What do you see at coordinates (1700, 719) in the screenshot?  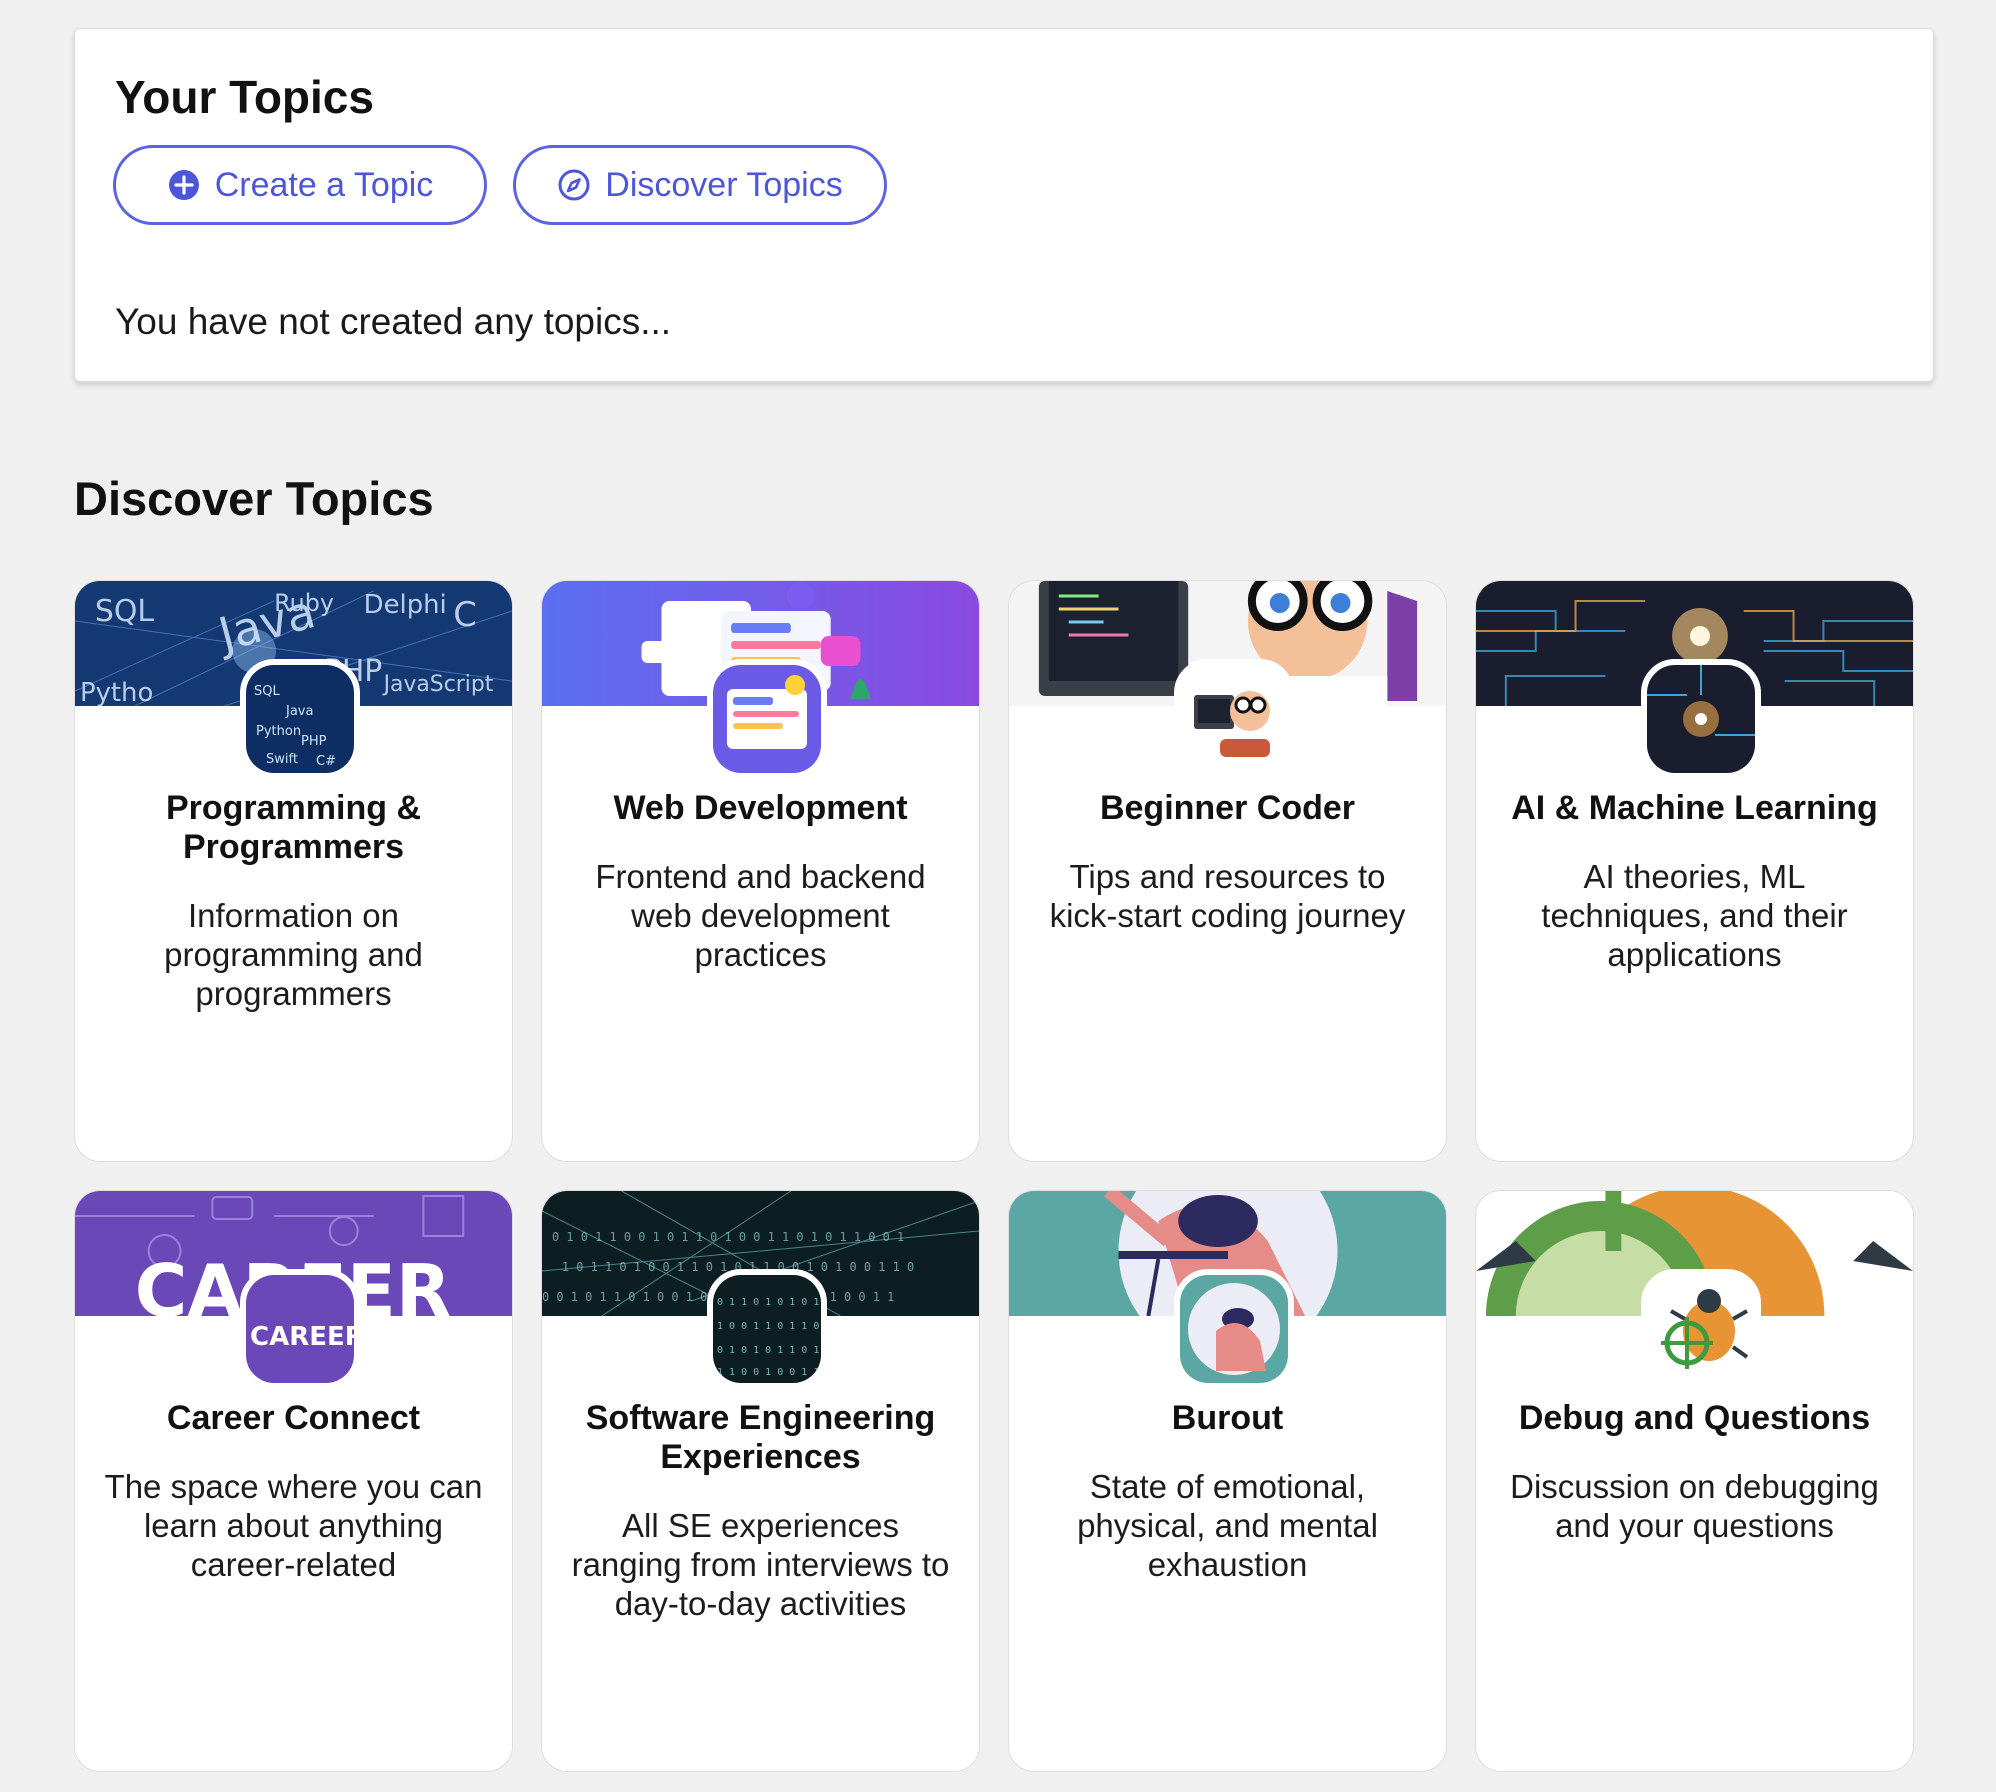 I see `circuit-board-icon` at bounding box center [1700, 719].